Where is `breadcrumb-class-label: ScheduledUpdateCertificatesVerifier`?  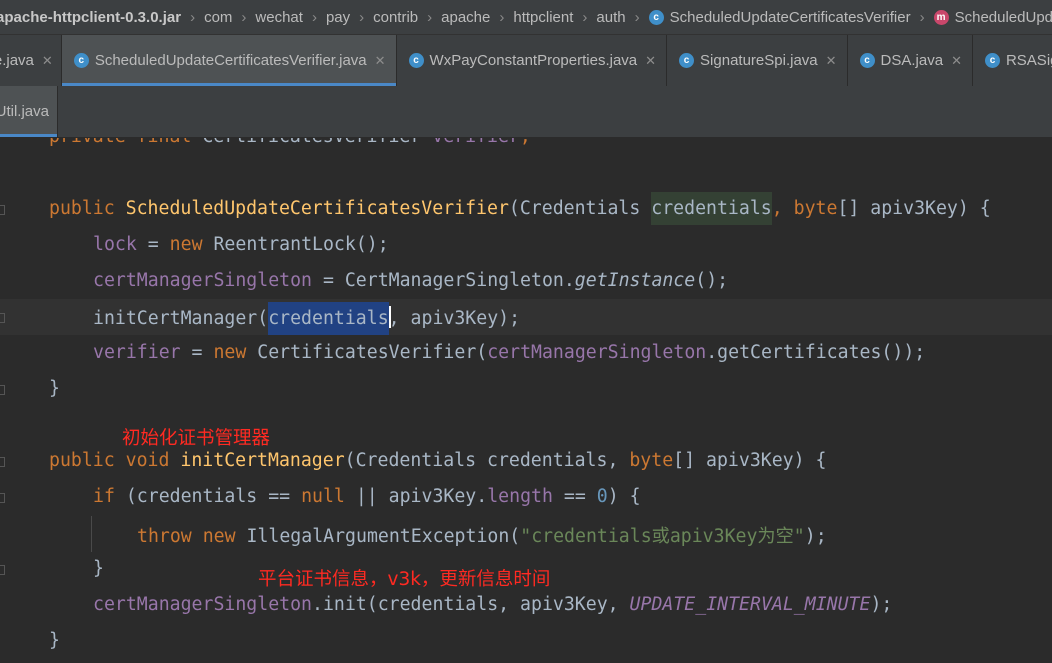
breadcrumb-class-label: ScheduledUpdateCertificatesVerifier is located at coordinates (790, 17).